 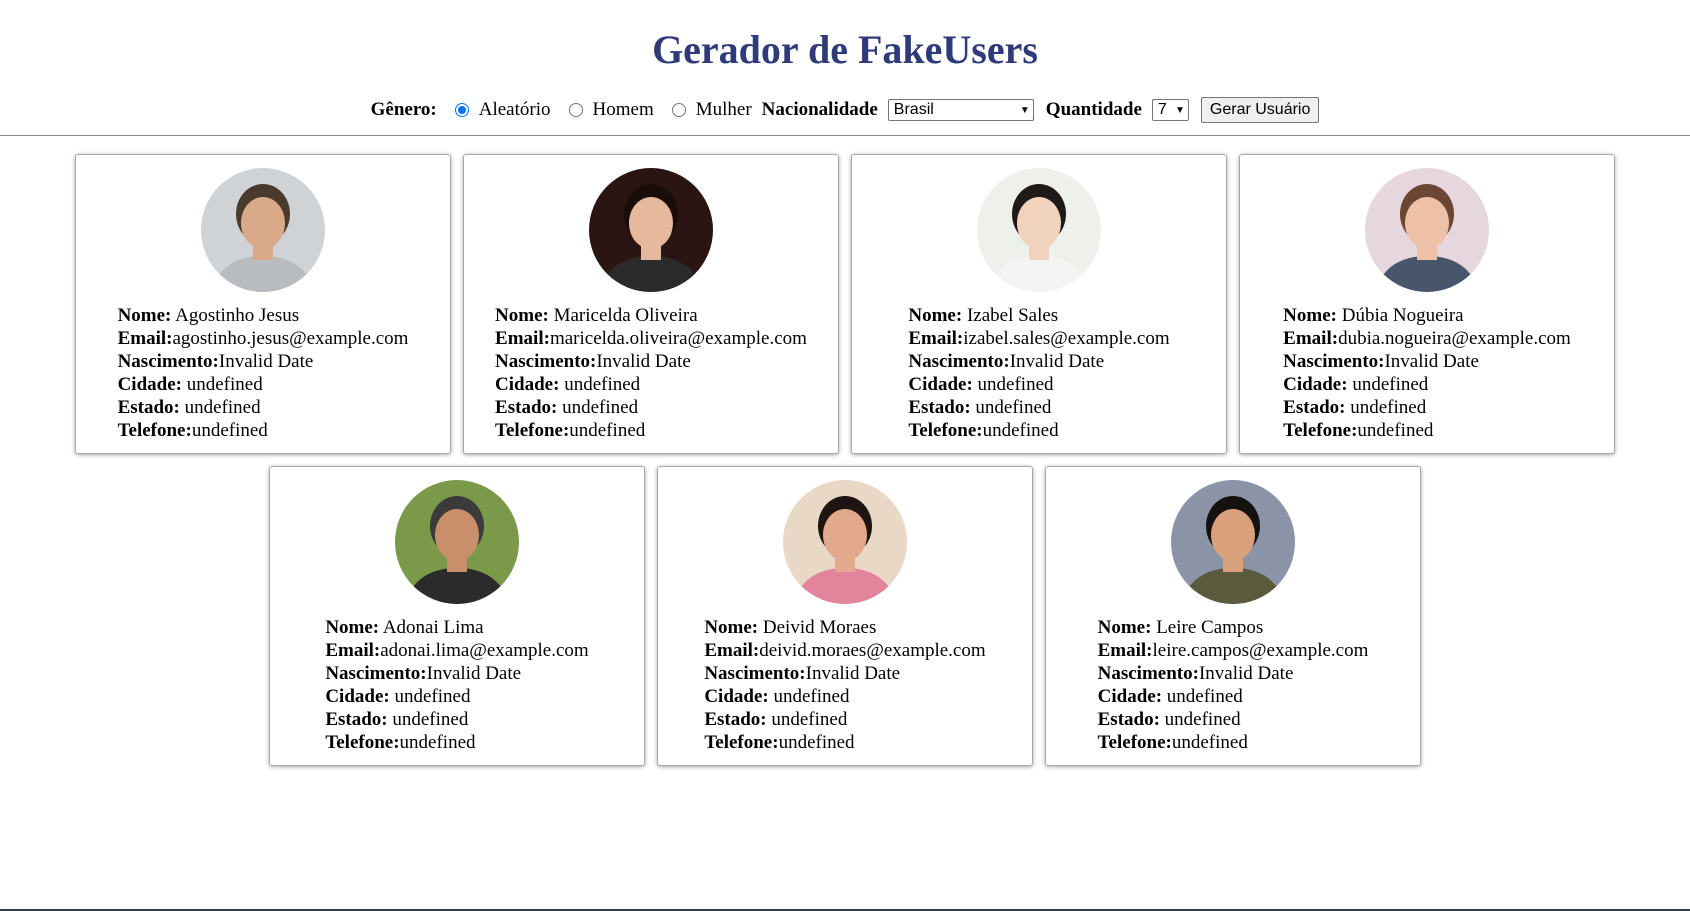 I want to click on email-row: Email:leire.campos@example.com, so click(x=1233, y=650).